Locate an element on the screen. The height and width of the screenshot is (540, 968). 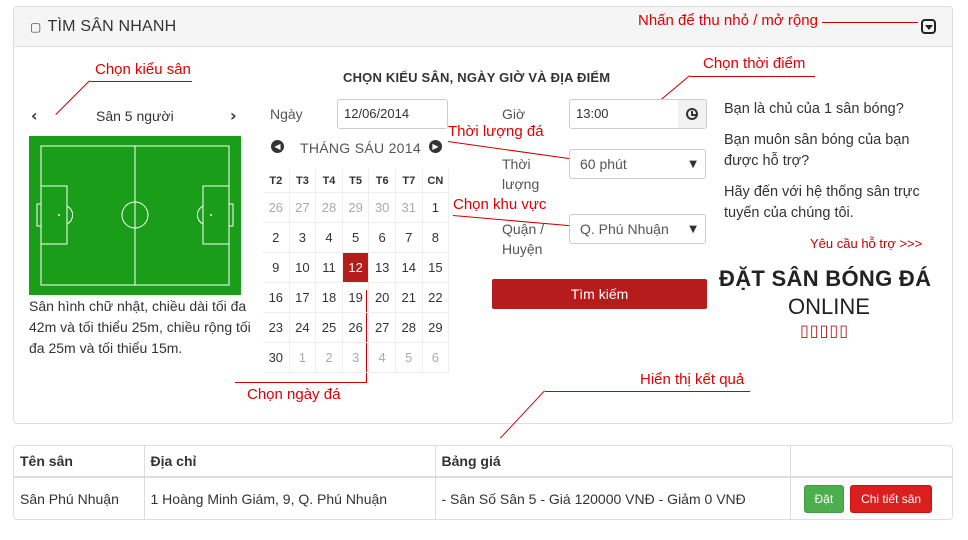
brand-heading: ĐẶT SÂN BÓNG ĐÁ is located at coordinates (825, 278).